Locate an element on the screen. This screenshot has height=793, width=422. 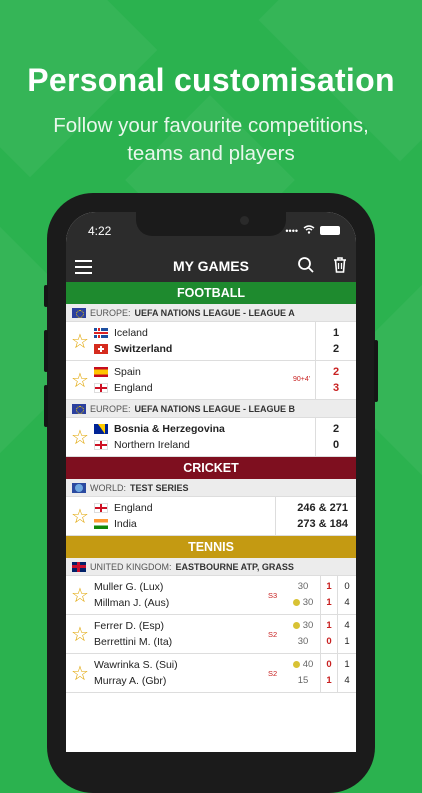
northern-ireland-flag-icon is located at coordinates (101, 445).